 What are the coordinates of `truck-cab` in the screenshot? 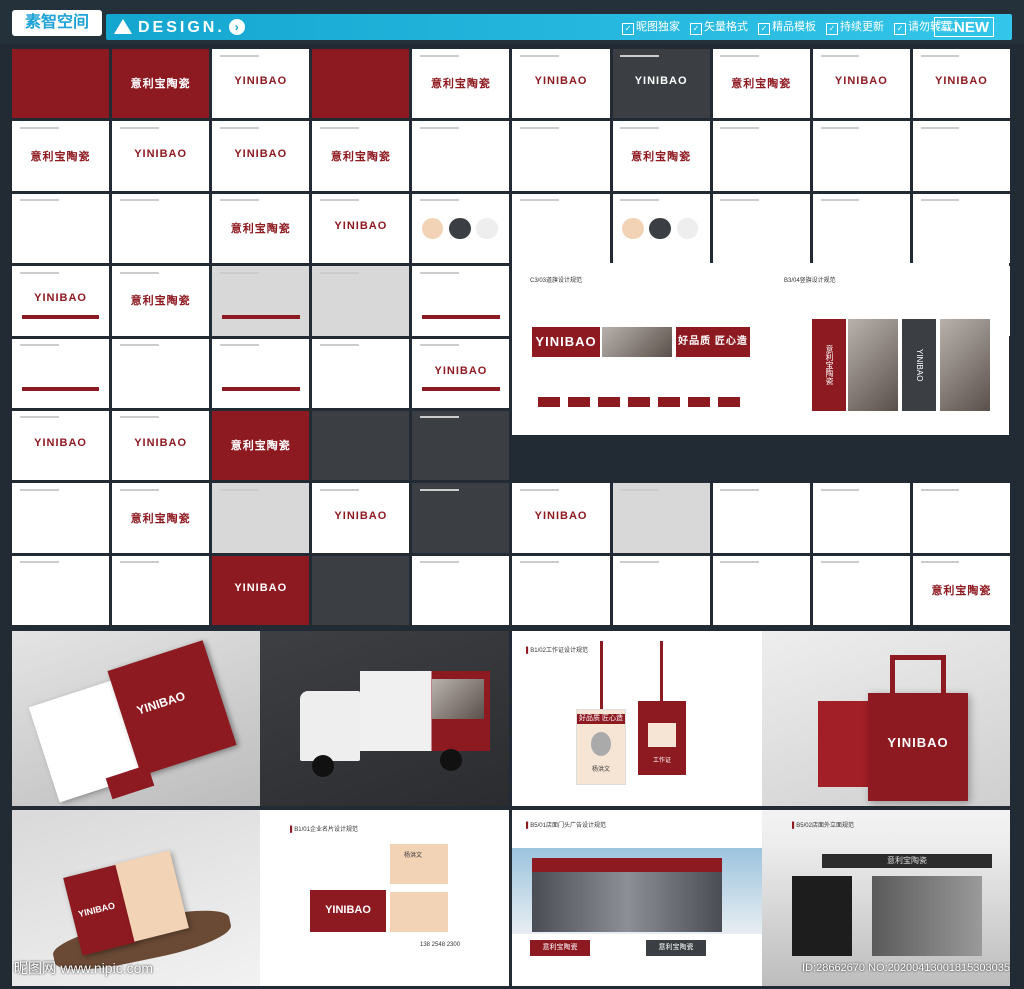 It's located at (330, 726).